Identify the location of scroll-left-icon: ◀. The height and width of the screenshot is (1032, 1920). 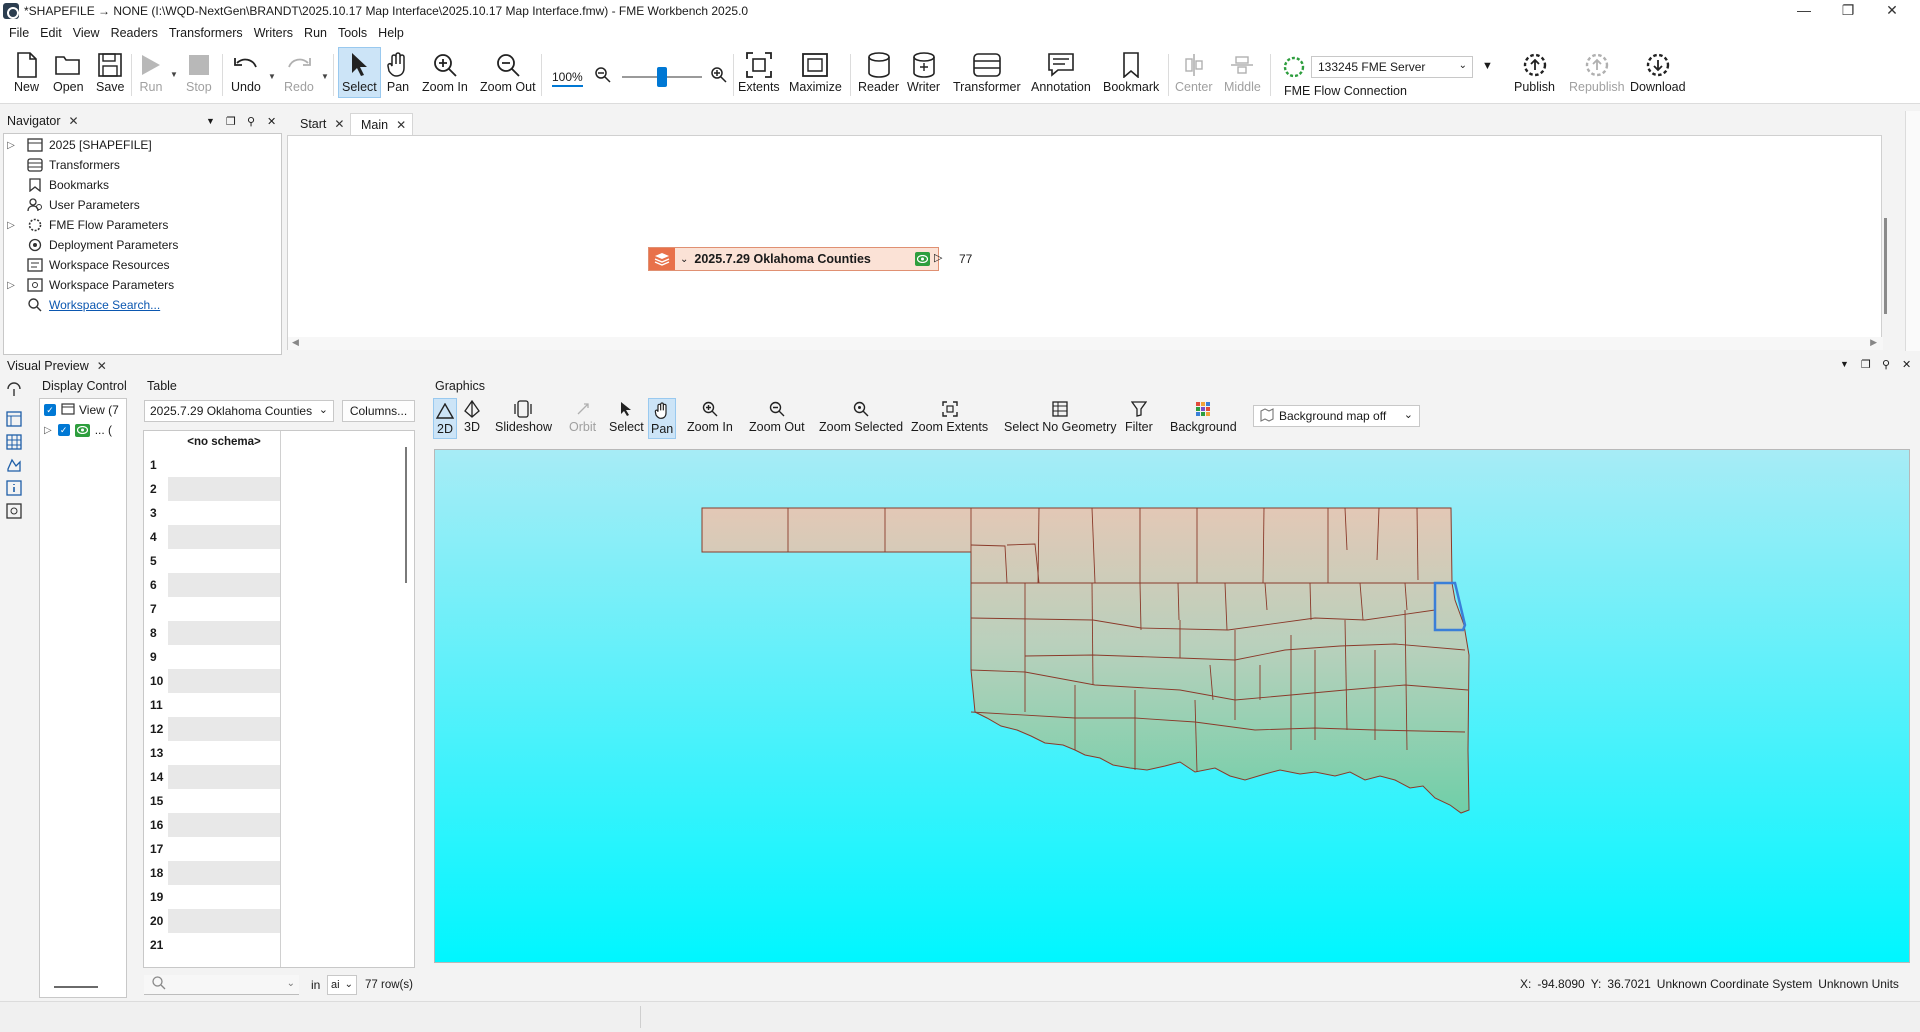
(295, 342).